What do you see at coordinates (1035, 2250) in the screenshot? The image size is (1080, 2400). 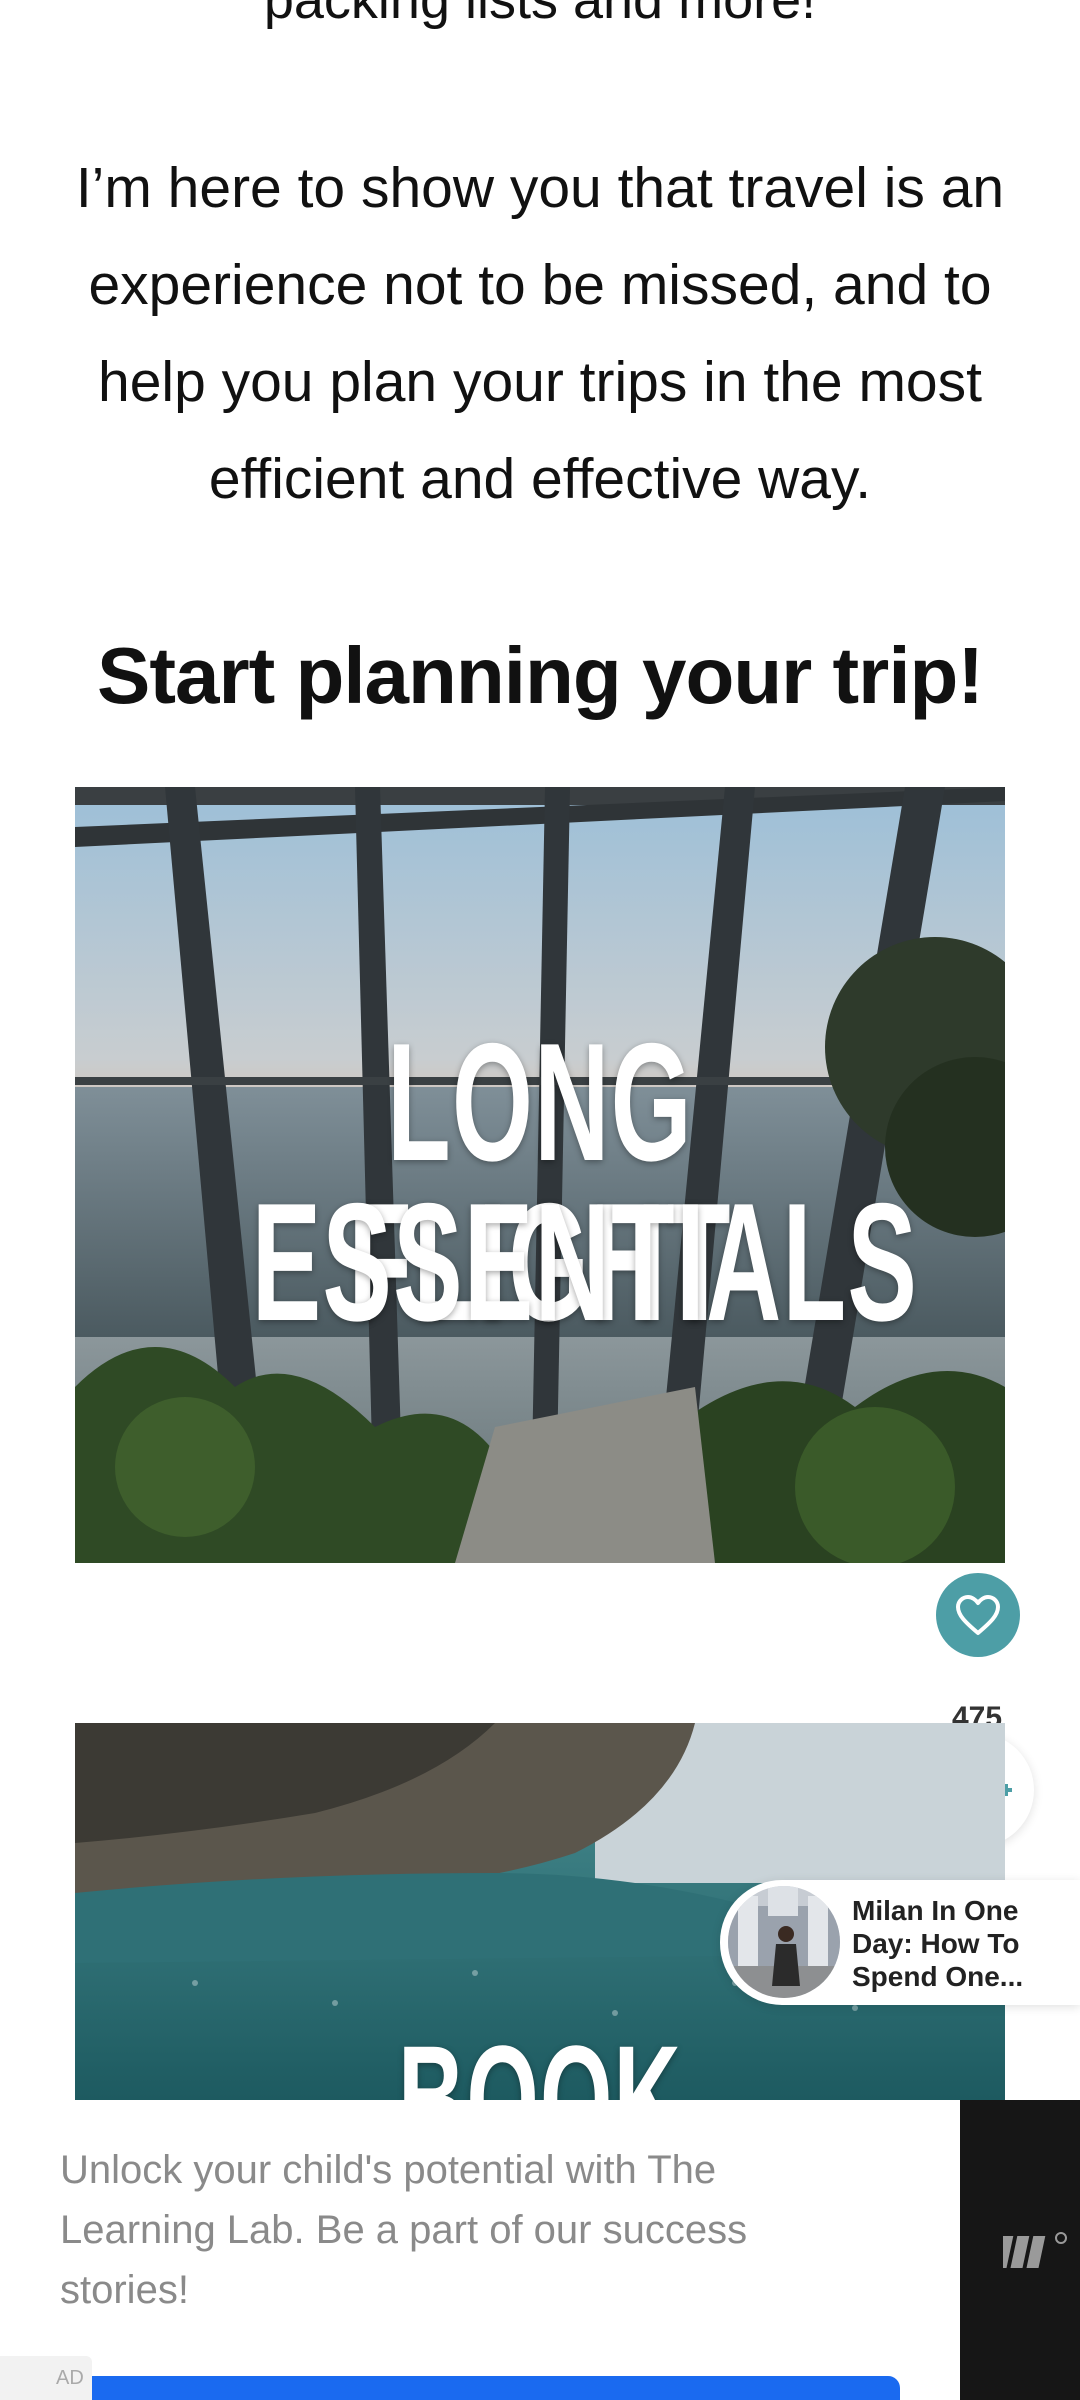 I see `brand-logo-icon` at bounding box center [1035, 2250].